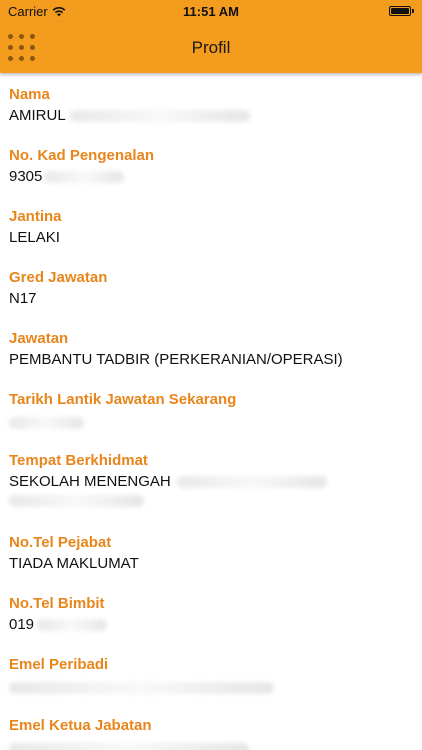  I want to click on field-value: SEKOLAH MENENGAH, so click(211, 481).